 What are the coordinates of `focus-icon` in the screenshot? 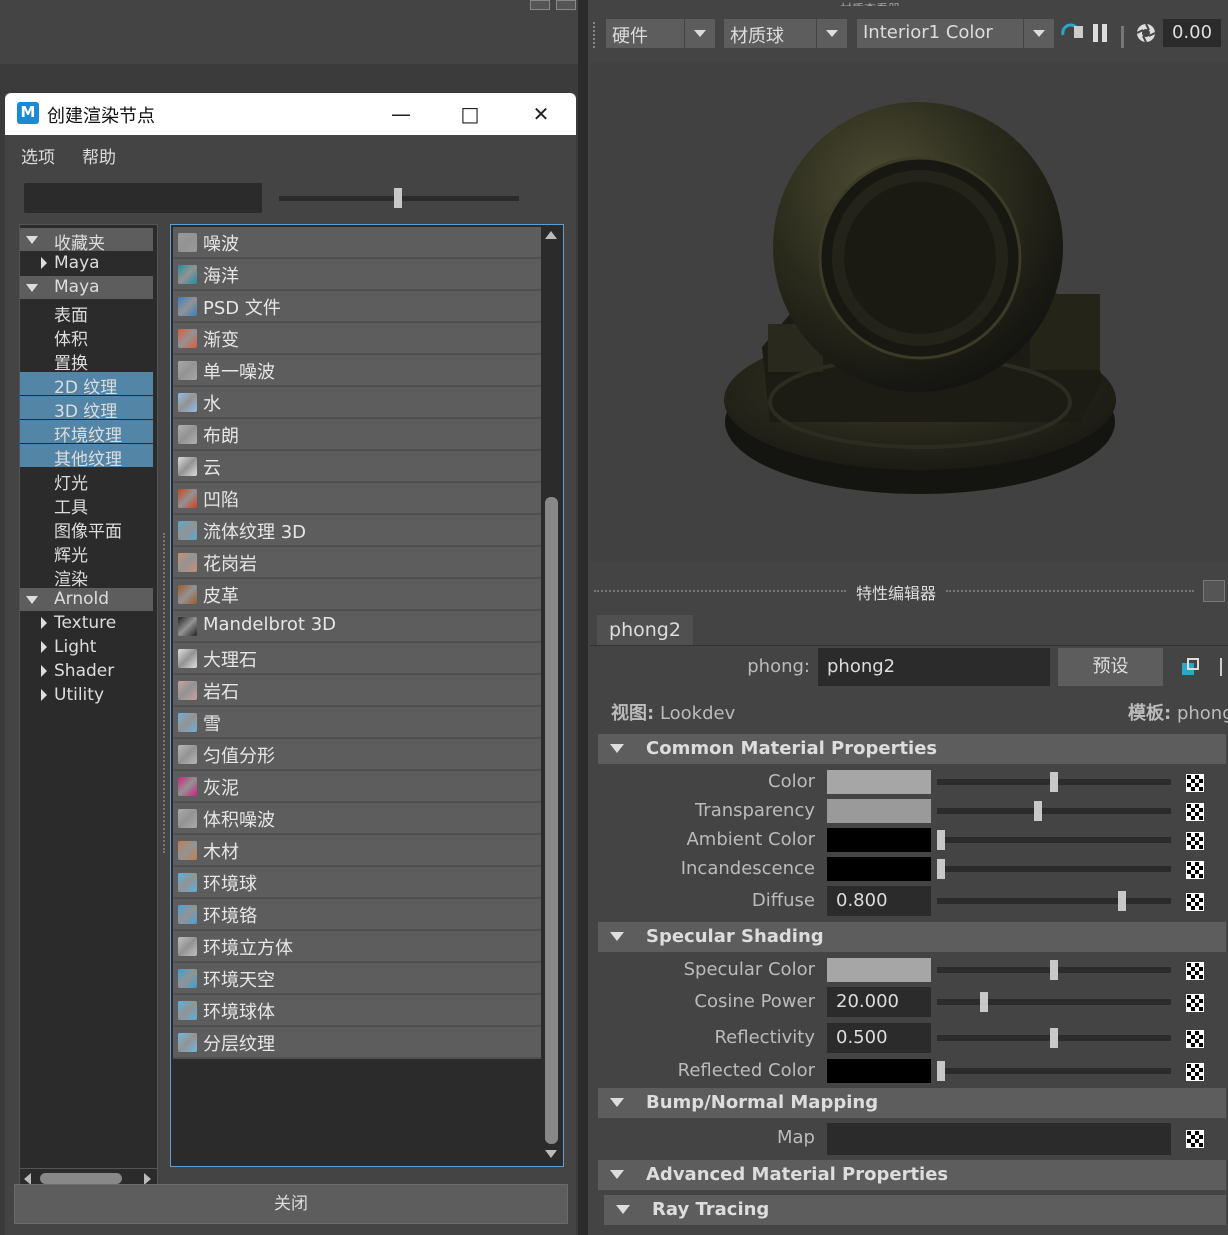 It's located at (1190, 667).